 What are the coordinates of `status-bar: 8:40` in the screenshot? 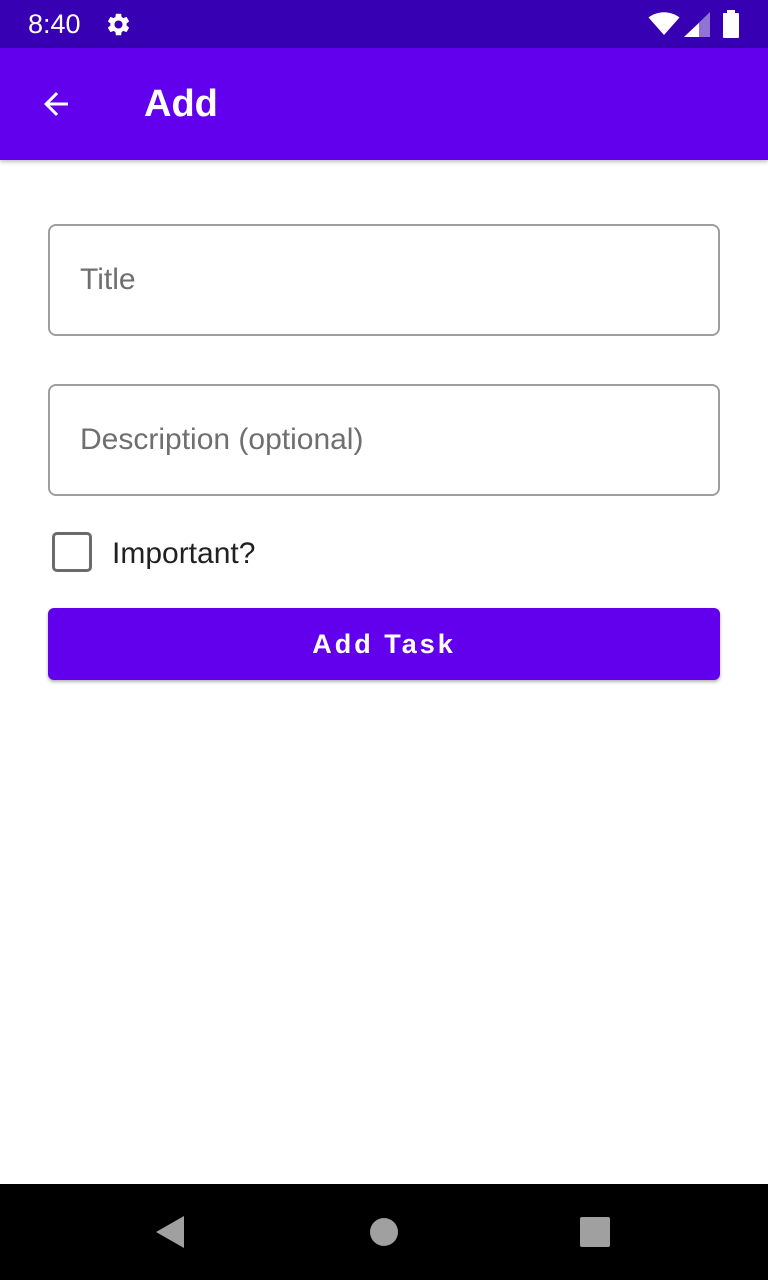 It's located at (384, 24).